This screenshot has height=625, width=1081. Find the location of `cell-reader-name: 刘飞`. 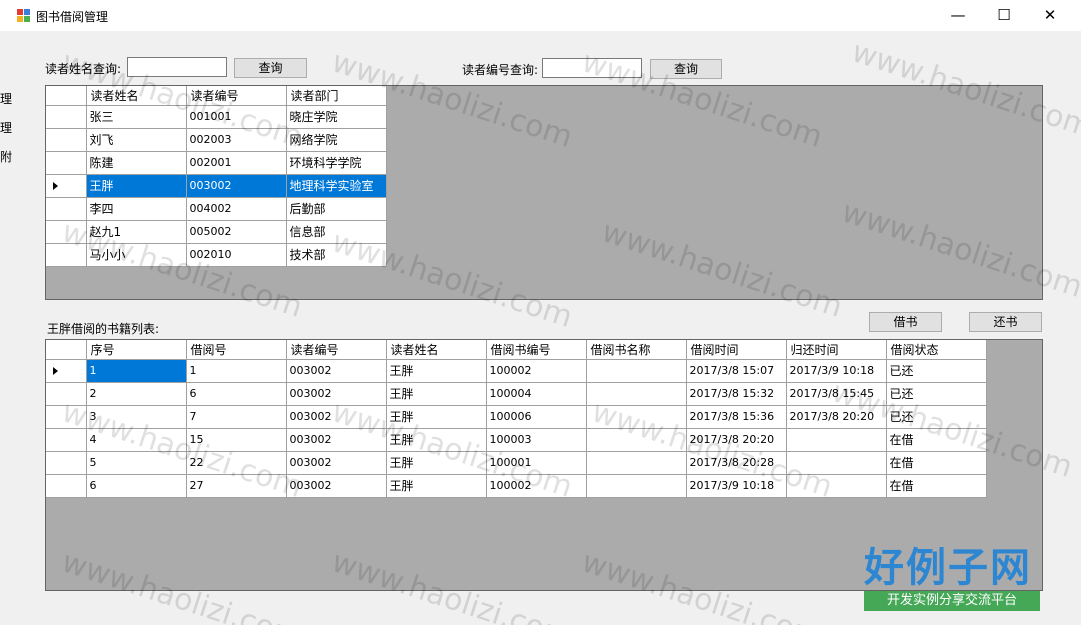

cell-reader-name: 刘飞 is located at coordinates (136, 140).